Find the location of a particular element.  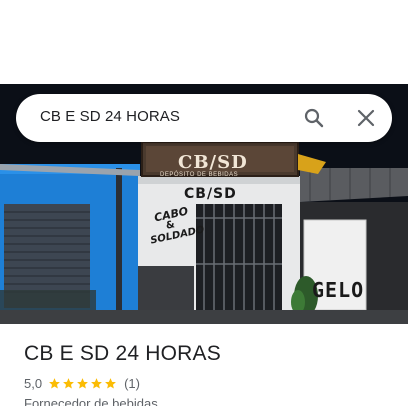

wall-sign: CB/SD is located at coordinates (210, 194).